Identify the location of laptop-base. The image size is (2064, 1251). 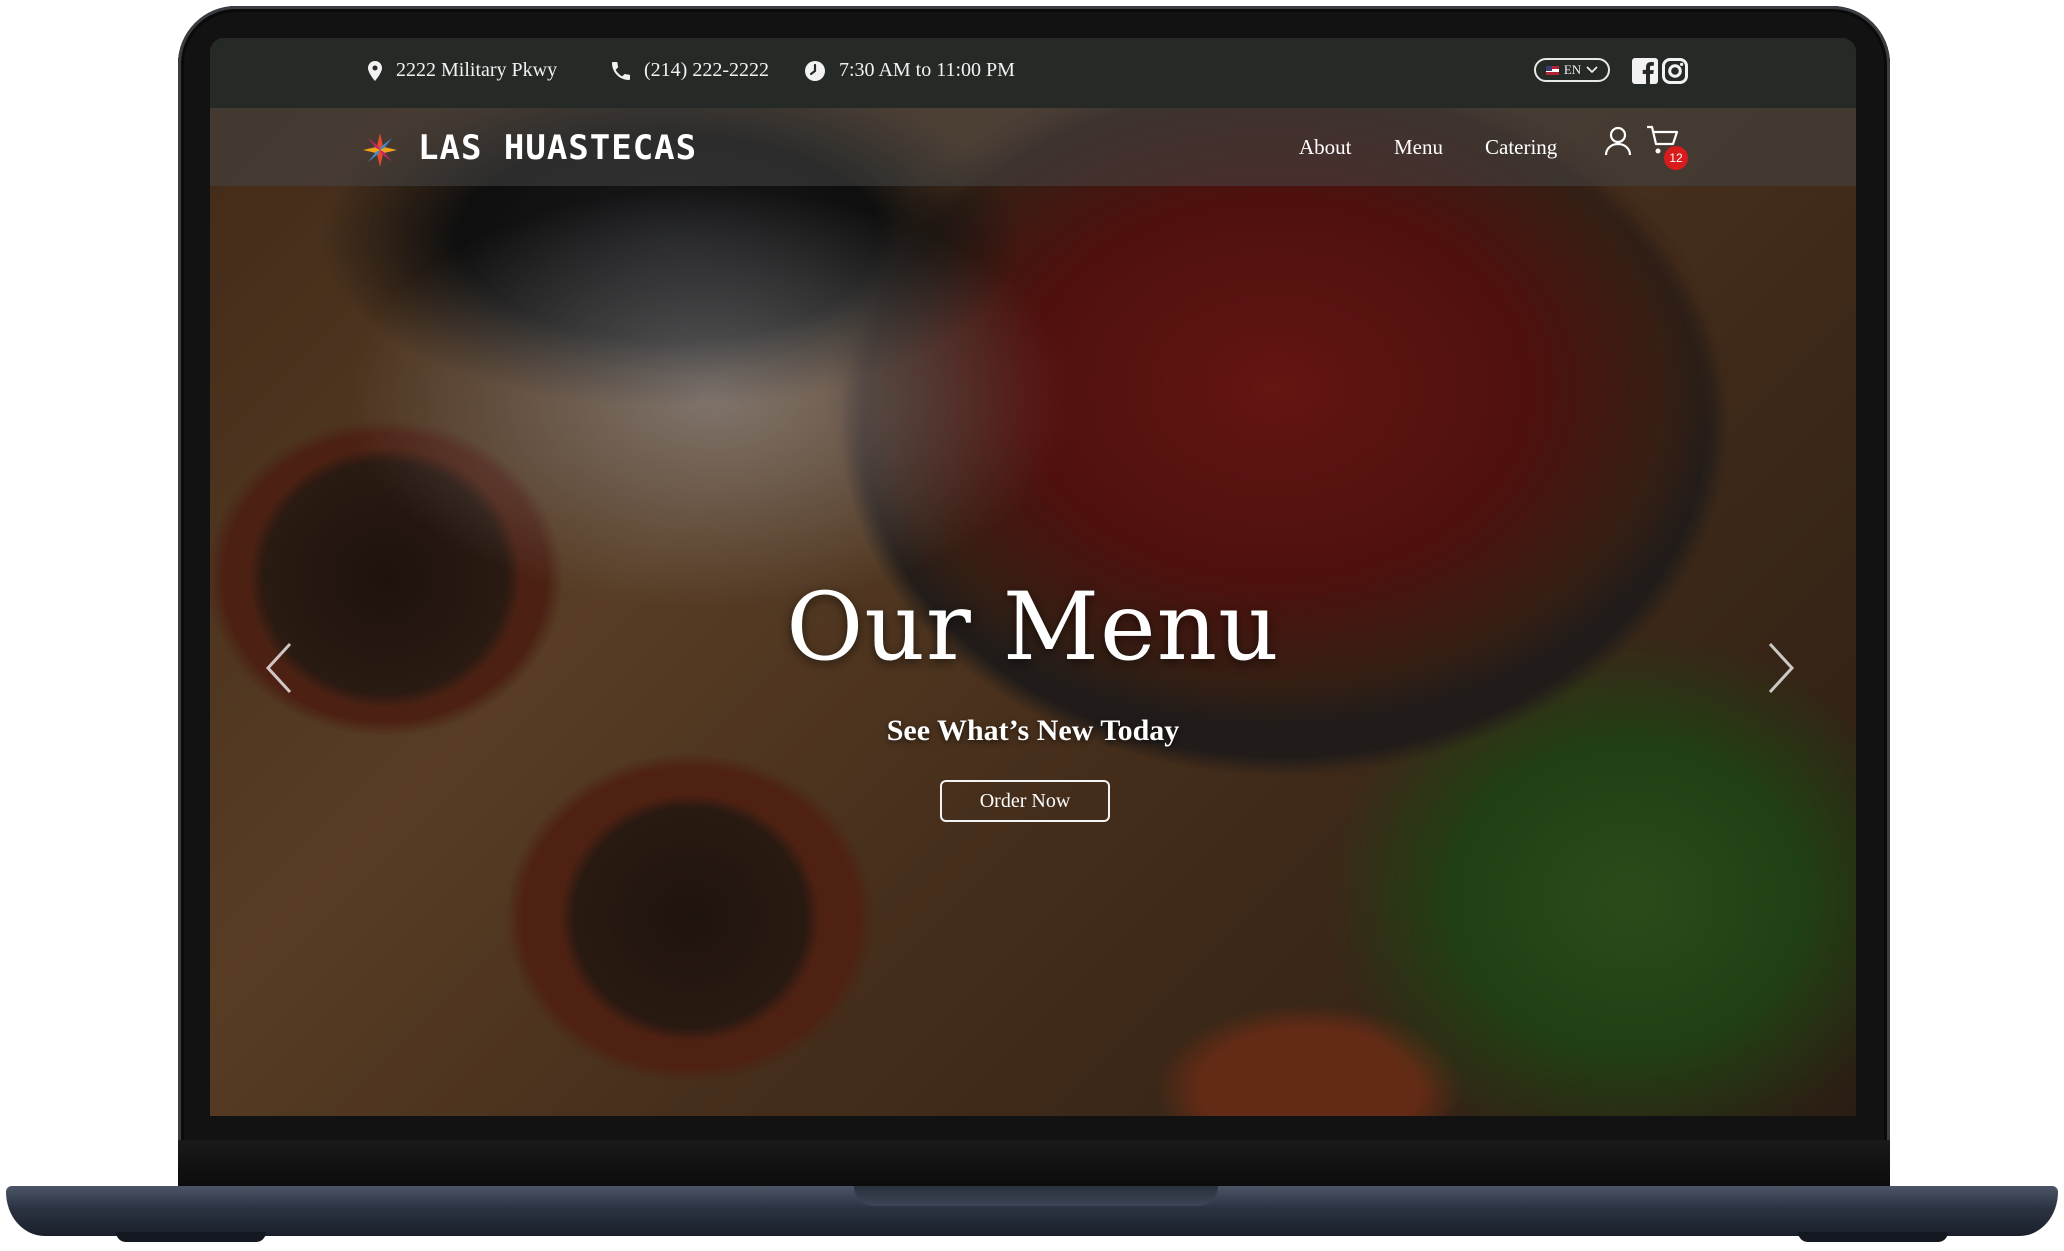
(1032, 1214).